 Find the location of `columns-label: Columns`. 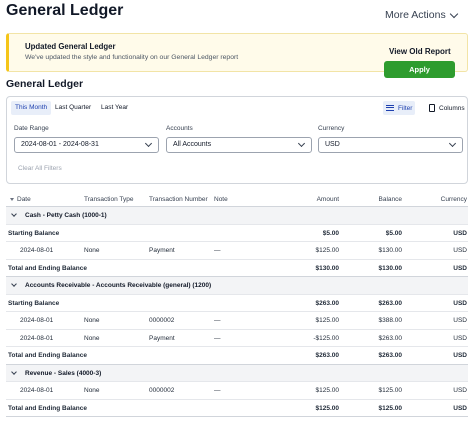

columns-label: Columns is located at coordinates (452, 108).